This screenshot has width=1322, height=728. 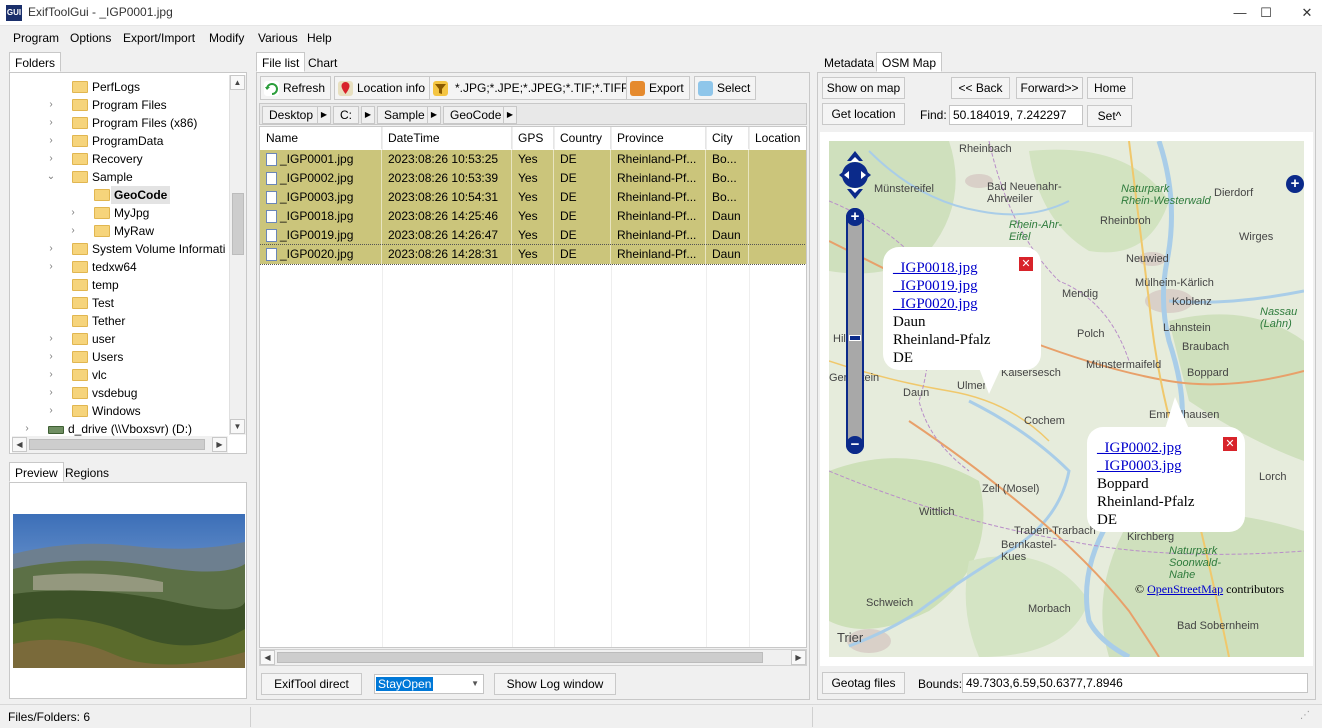 What do you see at coordinates (1016, 115) in the screenshot?
I see `find-input: 50.184019, 7.242297` at bounding box center [1016, 115].